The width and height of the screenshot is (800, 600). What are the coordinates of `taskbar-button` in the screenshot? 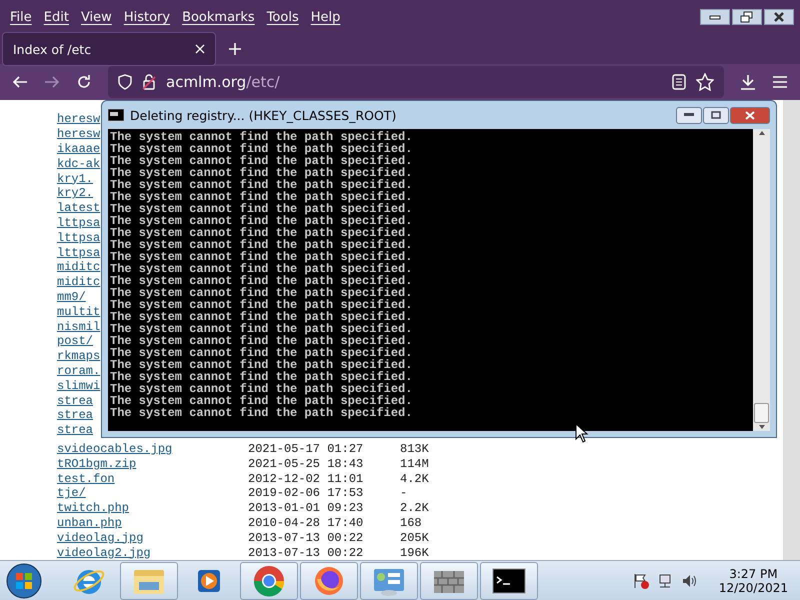 It's located at (509, 581).